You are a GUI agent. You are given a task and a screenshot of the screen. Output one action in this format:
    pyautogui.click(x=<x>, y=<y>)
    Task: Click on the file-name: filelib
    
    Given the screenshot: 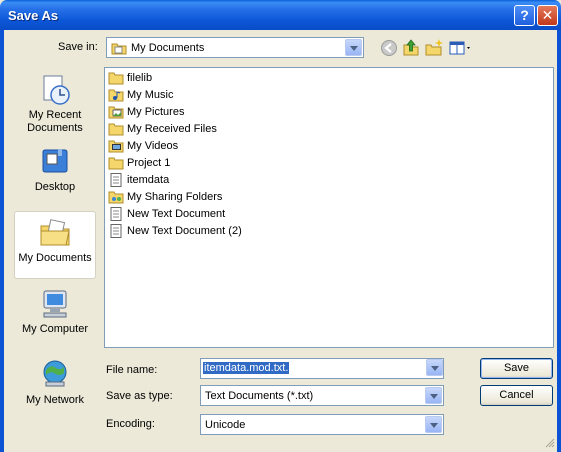 What is the action you would take?
    pyautogui.click(x=140, y=78)
    